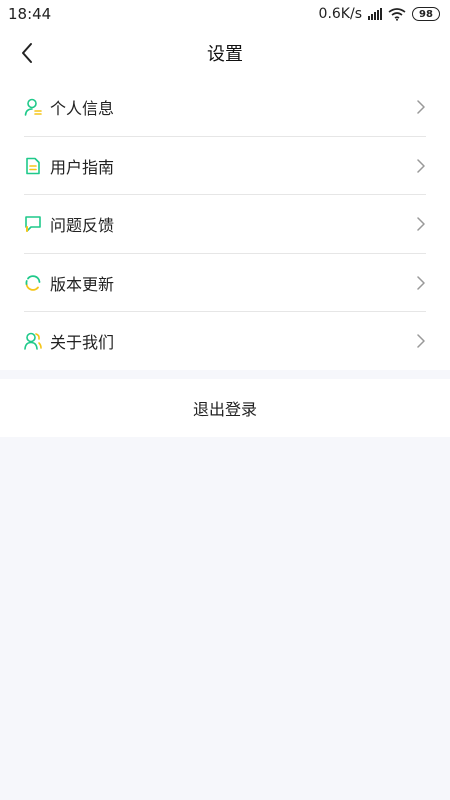 The image size is (450, 800). Describe the element at coordinates (82, 167) in the screenshot. I see `menu-item-label: 用户指南` at that location.